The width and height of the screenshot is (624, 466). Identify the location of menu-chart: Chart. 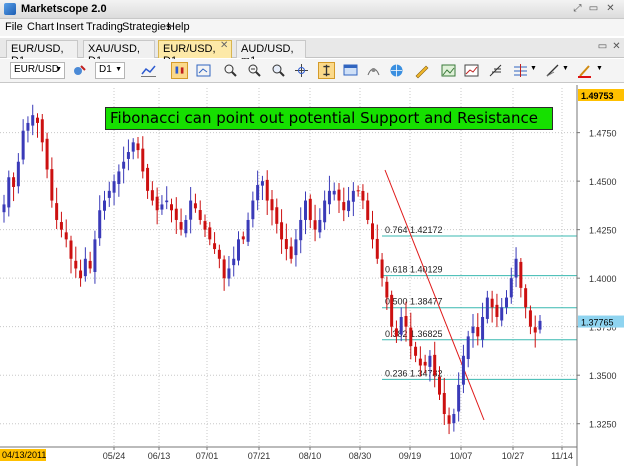
(40, 27).